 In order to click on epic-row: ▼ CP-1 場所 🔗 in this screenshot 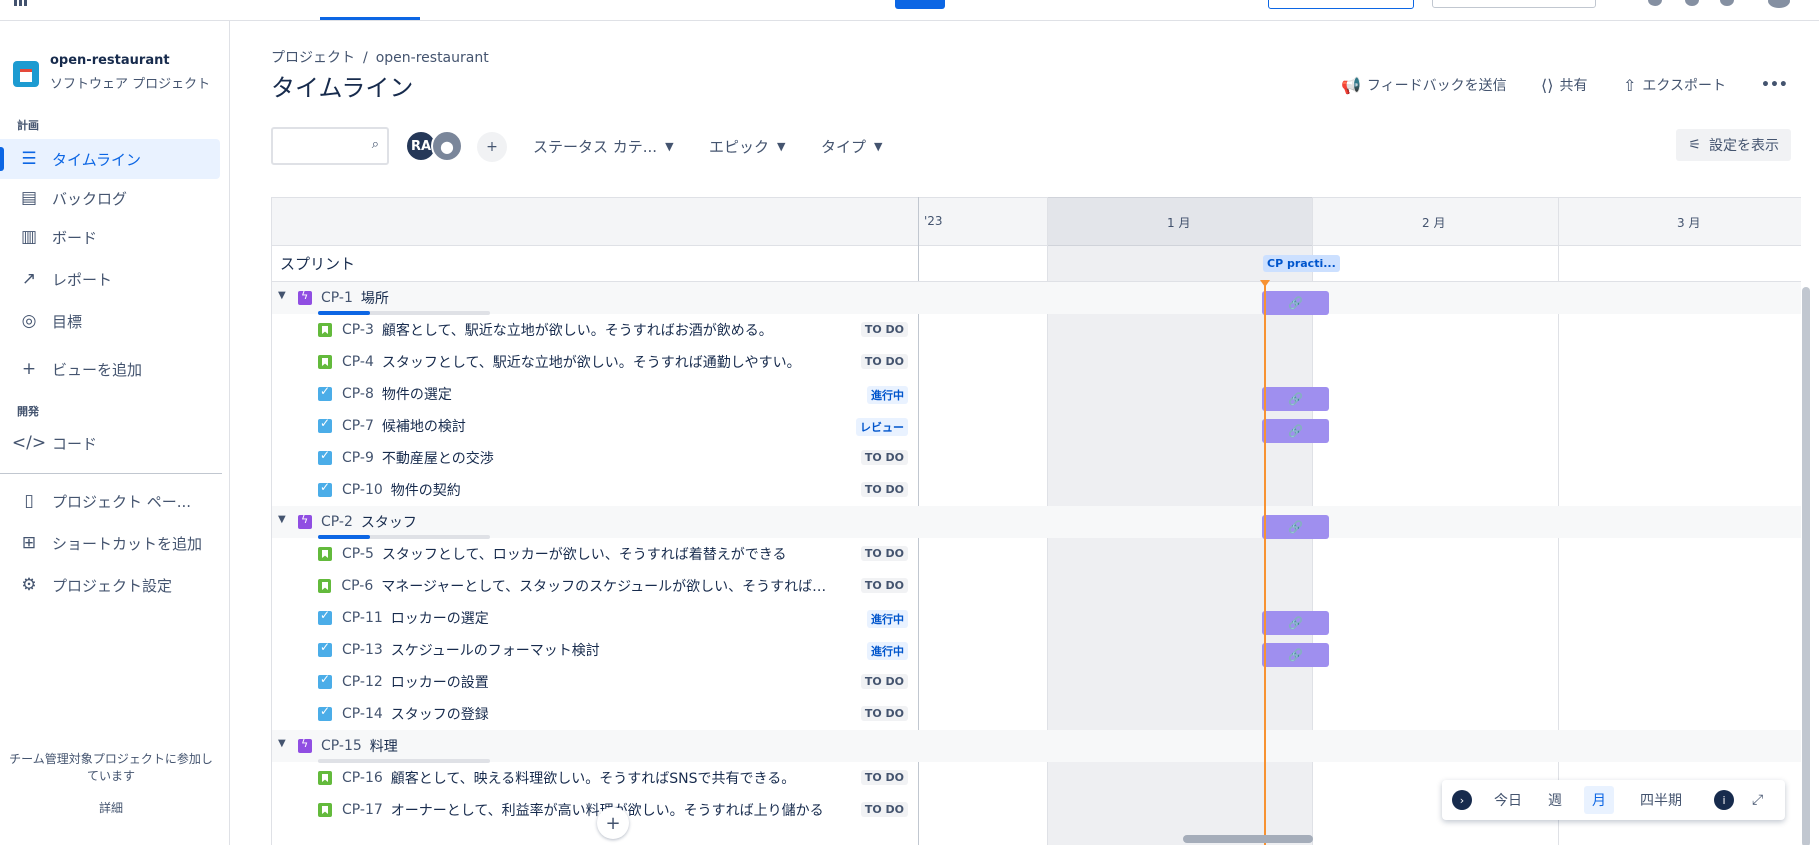, I will do `click(1036, 298)`.